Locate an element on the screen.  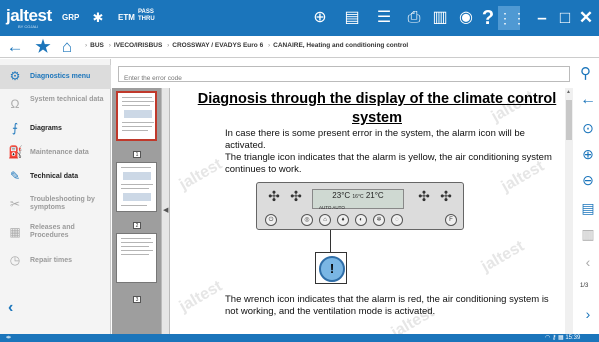
pass-thru-label: PASS THRU is located at coordinates (146, 16).